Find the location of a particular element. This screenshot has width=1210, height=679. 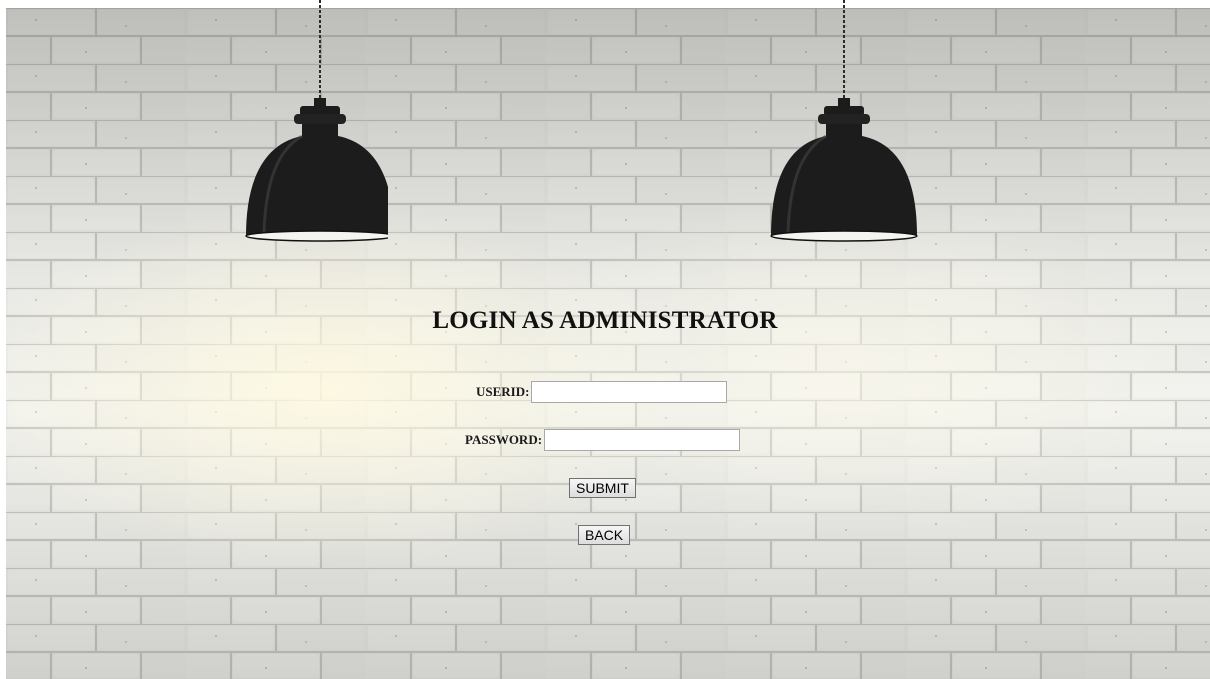

password-input is located at coordinates (642, 440).